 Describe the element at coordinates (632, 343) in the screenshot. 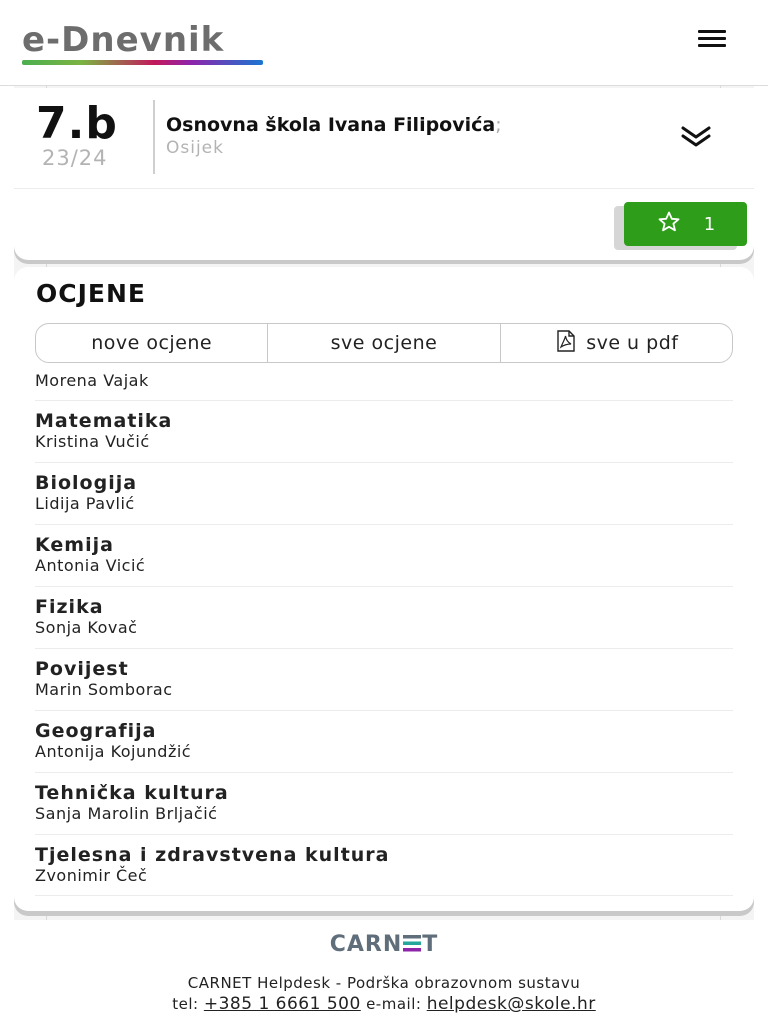

I see `tab-label: sve u pdf` at that location.